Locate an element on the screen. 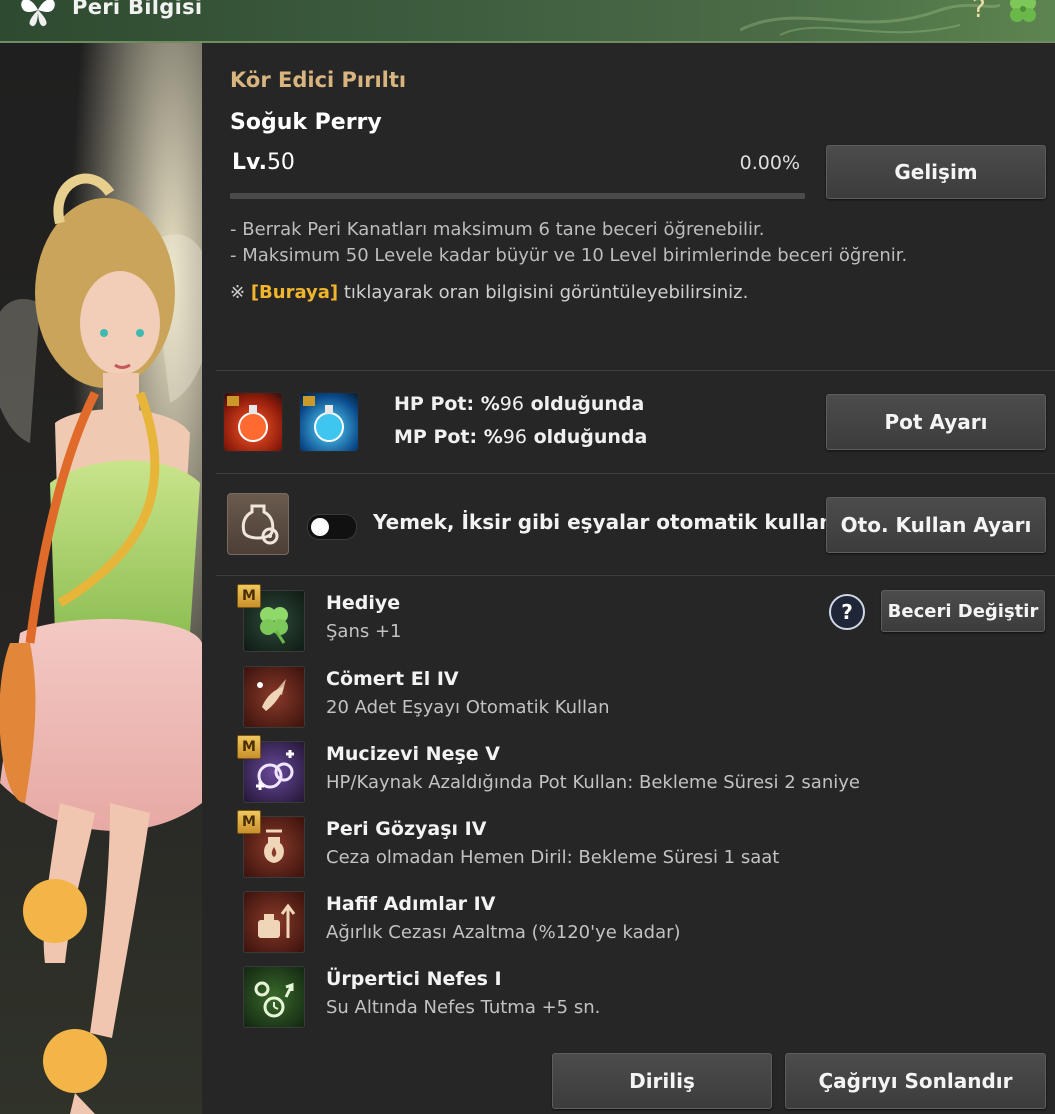 The image size is (1055, 1114). fairy-hand-icon is located at coordinates (274, 697).